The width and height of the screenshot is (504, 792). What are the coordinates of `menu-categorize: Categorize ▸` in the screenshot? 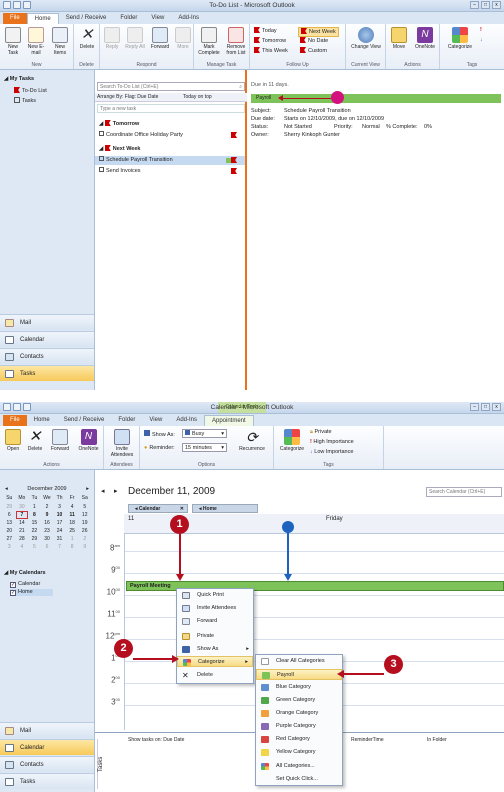 It's located at (215, 661).